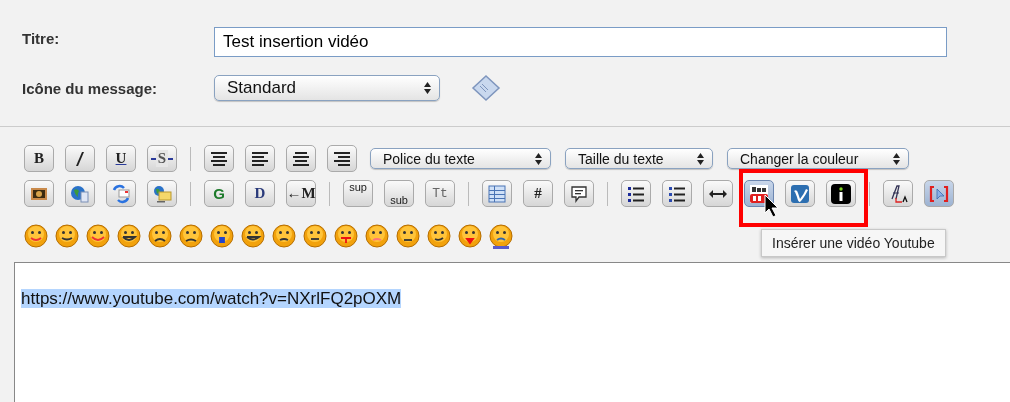 The height and width of the screenshot is (402, 1010). What do you see at coordinates (939, 193) in the screenshot?
I see `select-cursor-icon` at bounding box center [939, 193].